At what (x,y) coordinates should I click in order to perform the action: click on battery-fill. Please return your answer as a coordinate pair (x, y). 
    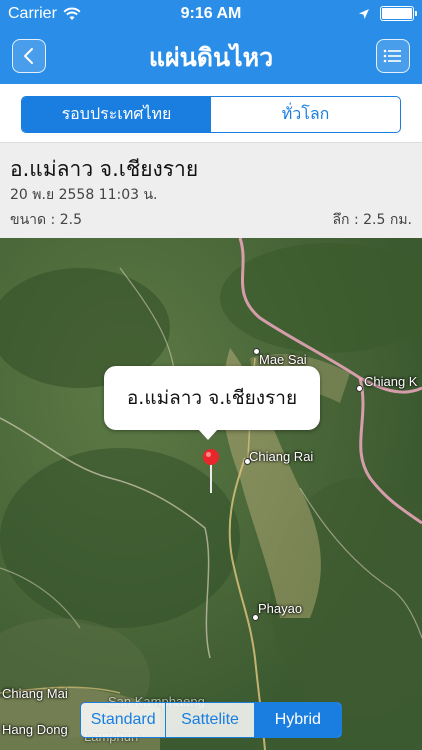
    Looking at the image, I should click on (397, 13).